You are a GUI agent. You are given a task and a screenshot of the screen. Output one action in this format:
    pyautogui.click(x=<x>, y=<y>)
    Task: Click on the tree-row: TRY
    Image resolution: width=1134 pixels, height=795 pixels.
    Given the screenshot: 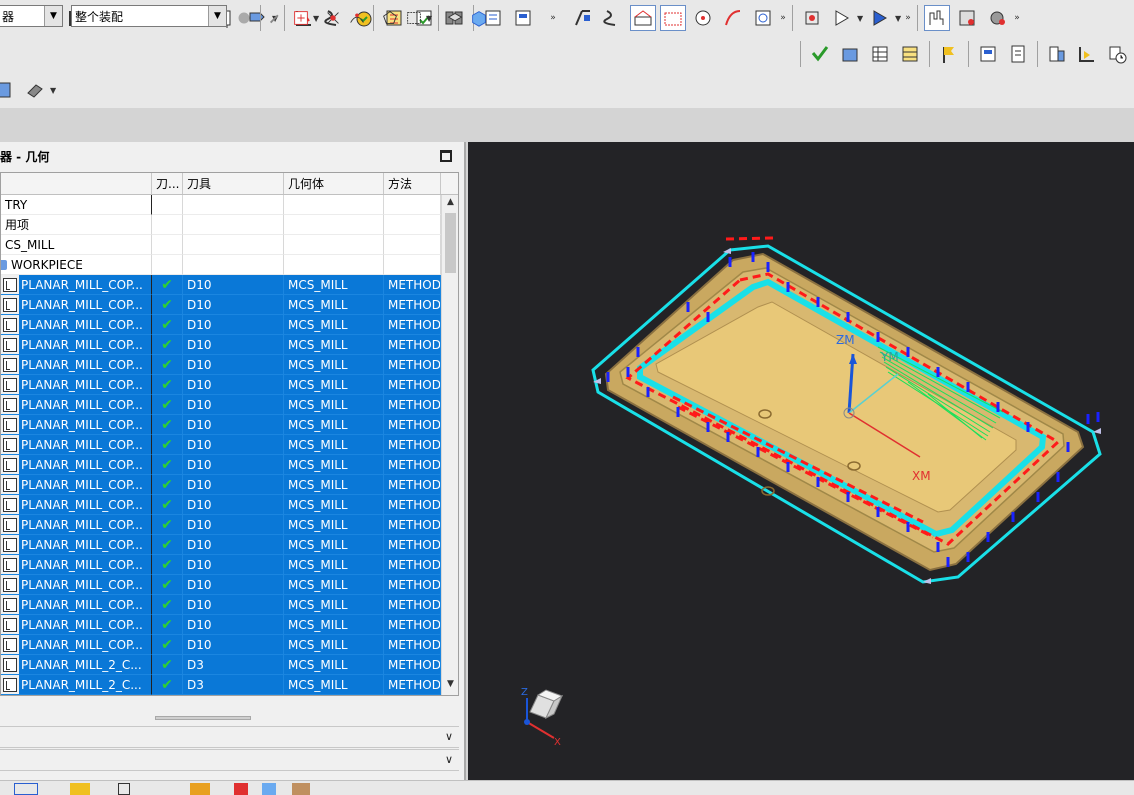 What is the action you would take?
    pyautogui.click(x=229, y=205)
    